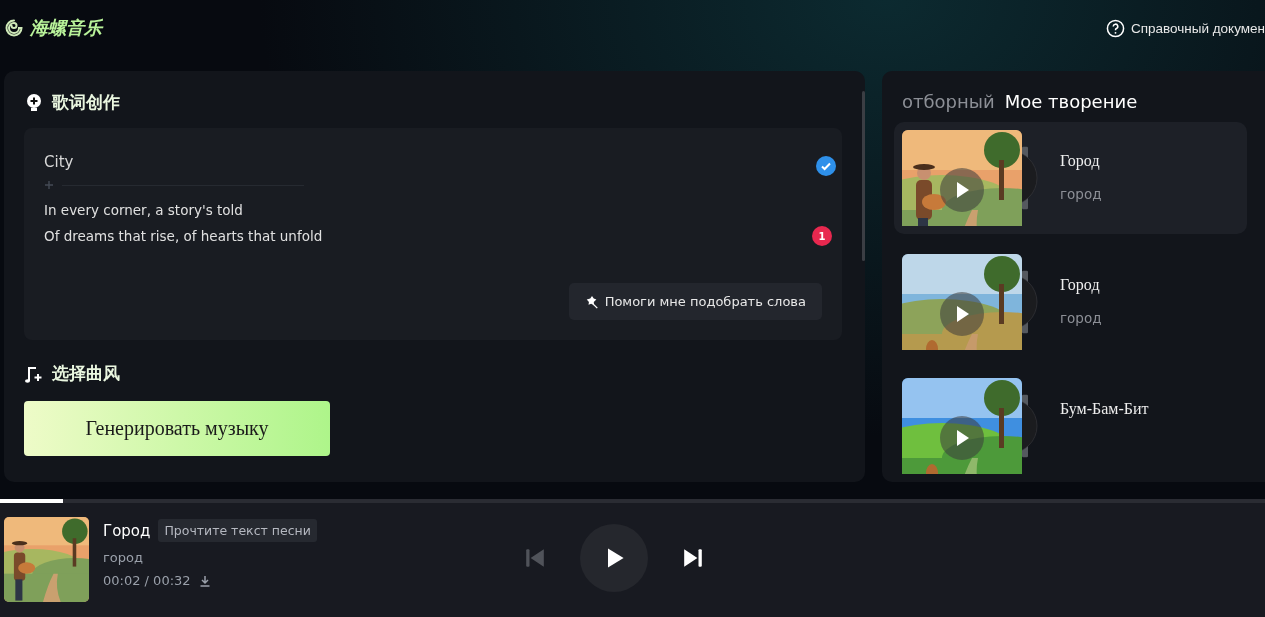 The height and width of the screenshot is (617, 1265). I want to click on tab: отборный, so click(948, 101).